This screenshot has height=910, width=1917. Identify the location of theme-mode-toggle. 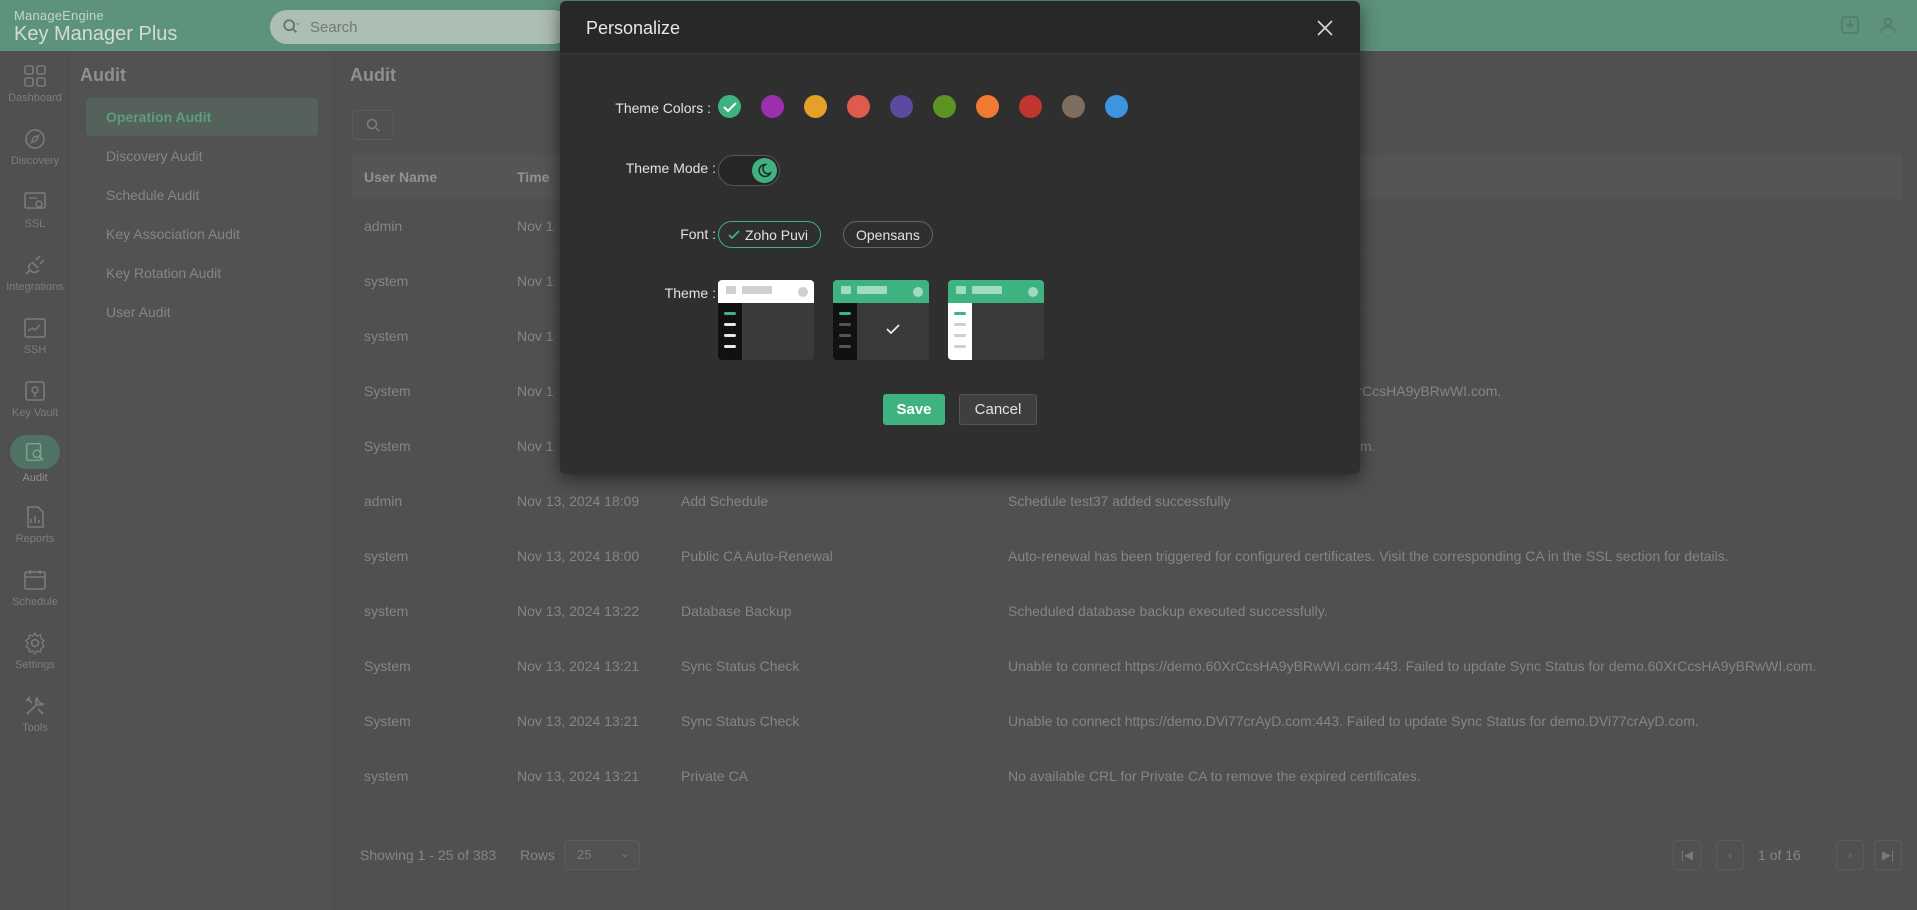
(749, 170).